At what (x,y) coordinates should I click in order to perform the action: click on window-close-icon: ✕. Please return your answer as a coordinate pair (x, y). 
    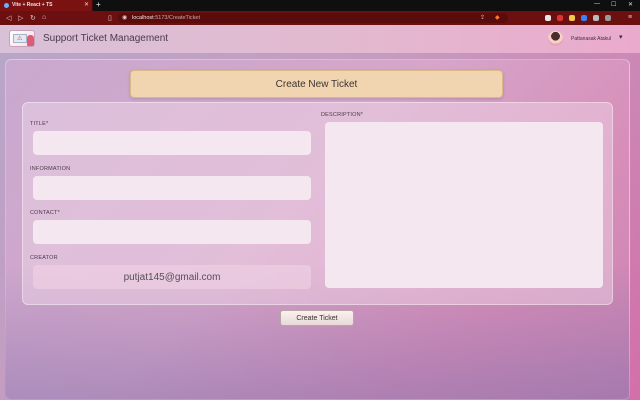
    Looking at the image, I should click on (630, 4).